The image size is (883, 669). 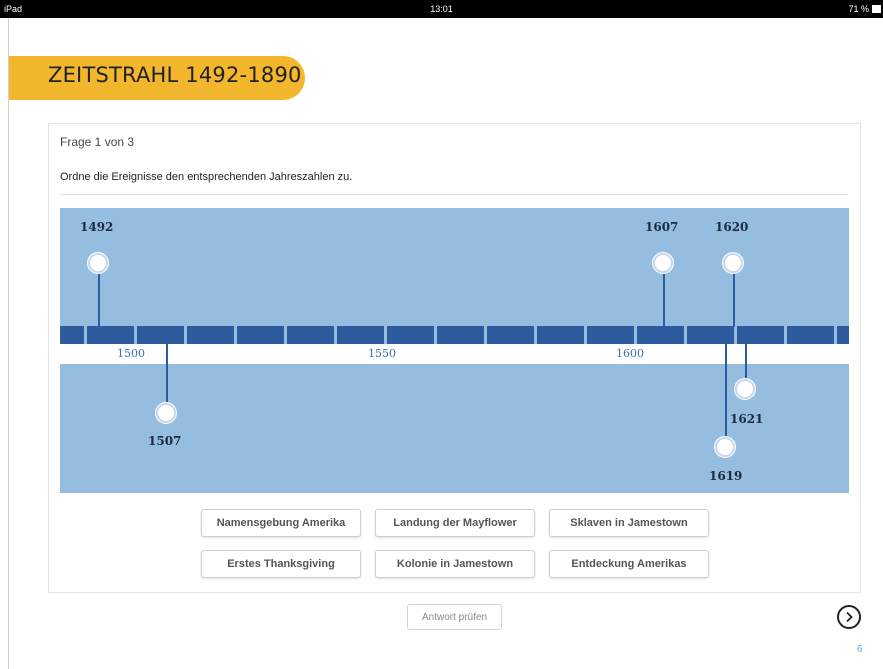 What do you see at coordinates (455, 523) in the screenshot?
I see `answer-chip: Landung der Mayflower` at bounding box center [455, 523].